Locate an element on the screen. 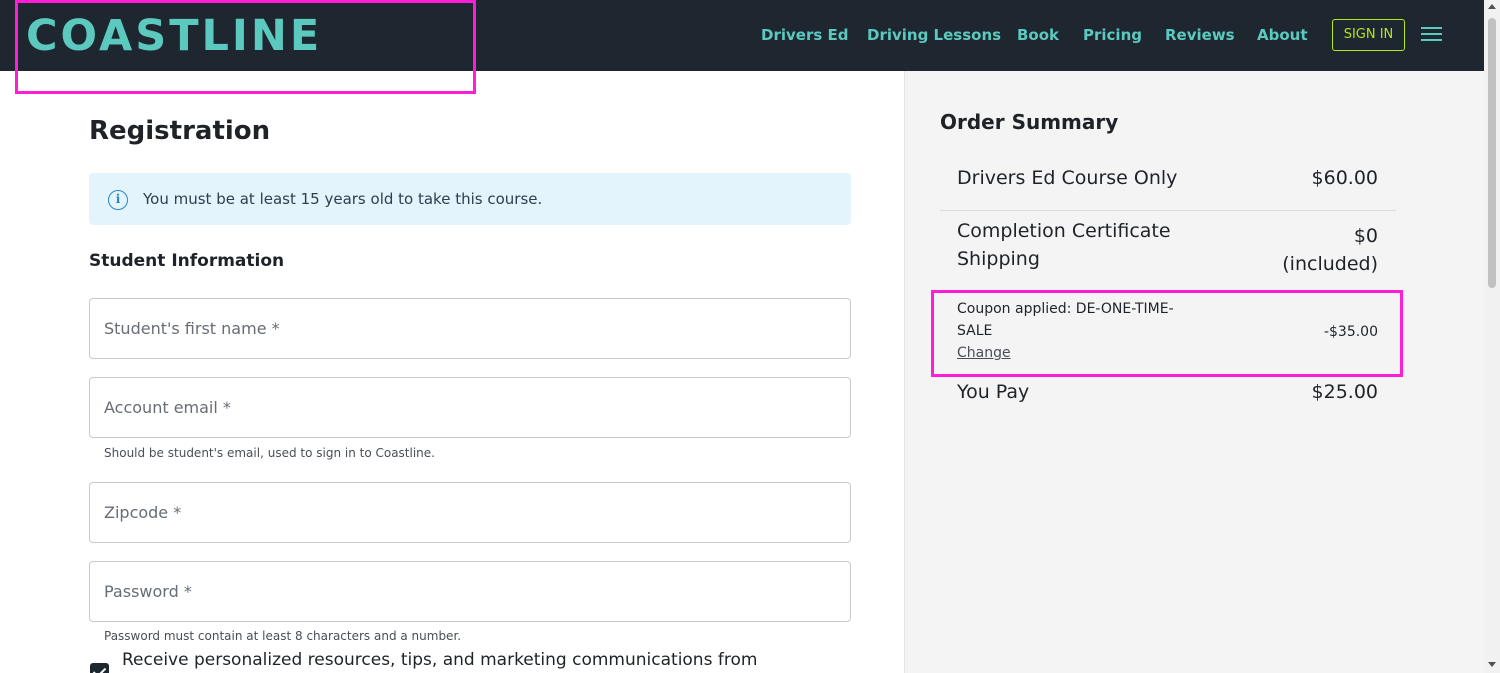  summary-divider is located at coordinates (1168, 210).